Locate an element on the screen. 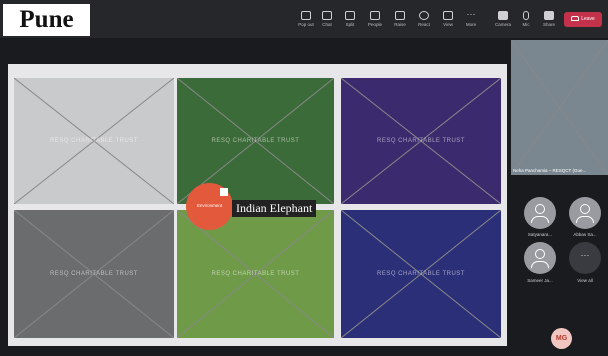  share-icon is located at coordinates (549, 15).